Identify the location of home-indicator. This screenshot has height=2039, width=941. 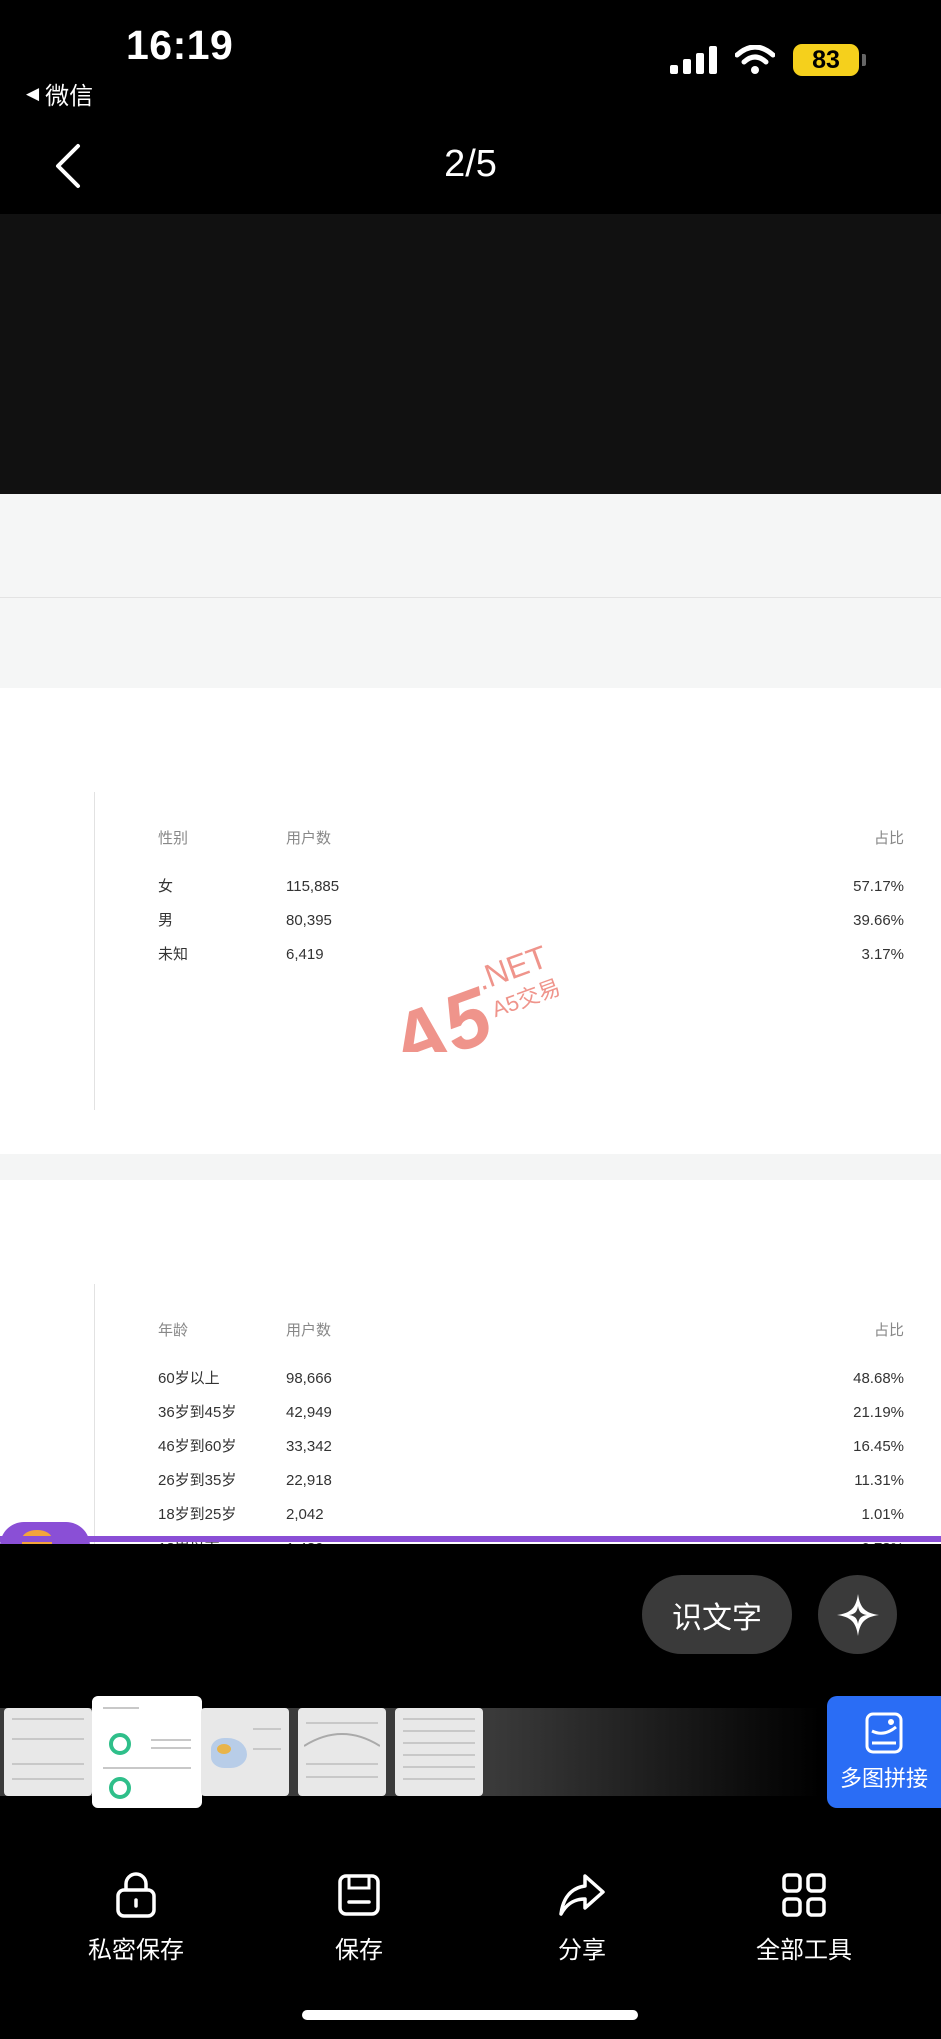
(470, 2015).